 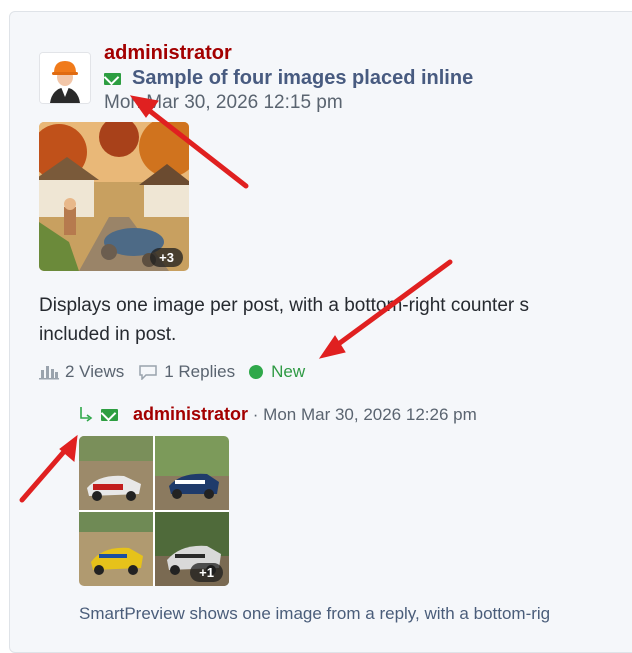 I want to click on reply-author: administrator, so click(x=190, y=414).